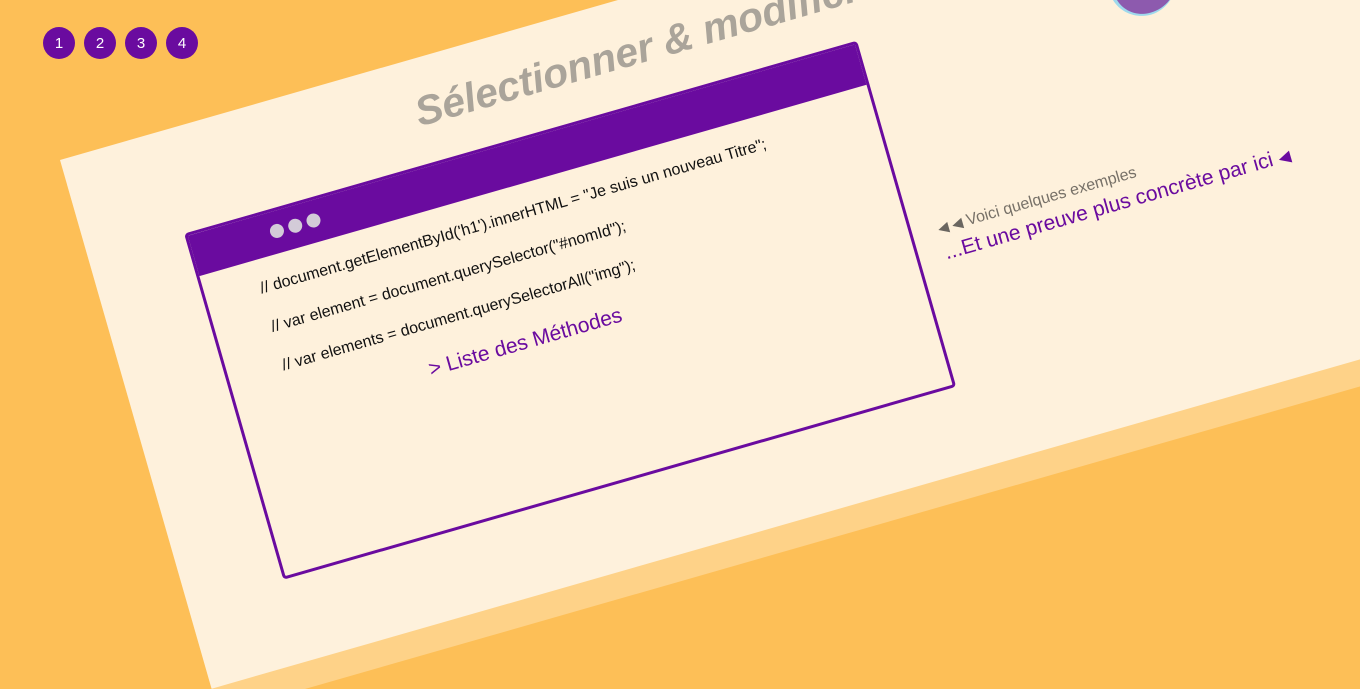  Describe the element at coordinates (120, 43) in the screenshot. I see `step-navigation: 1 2 3 4` at that location.